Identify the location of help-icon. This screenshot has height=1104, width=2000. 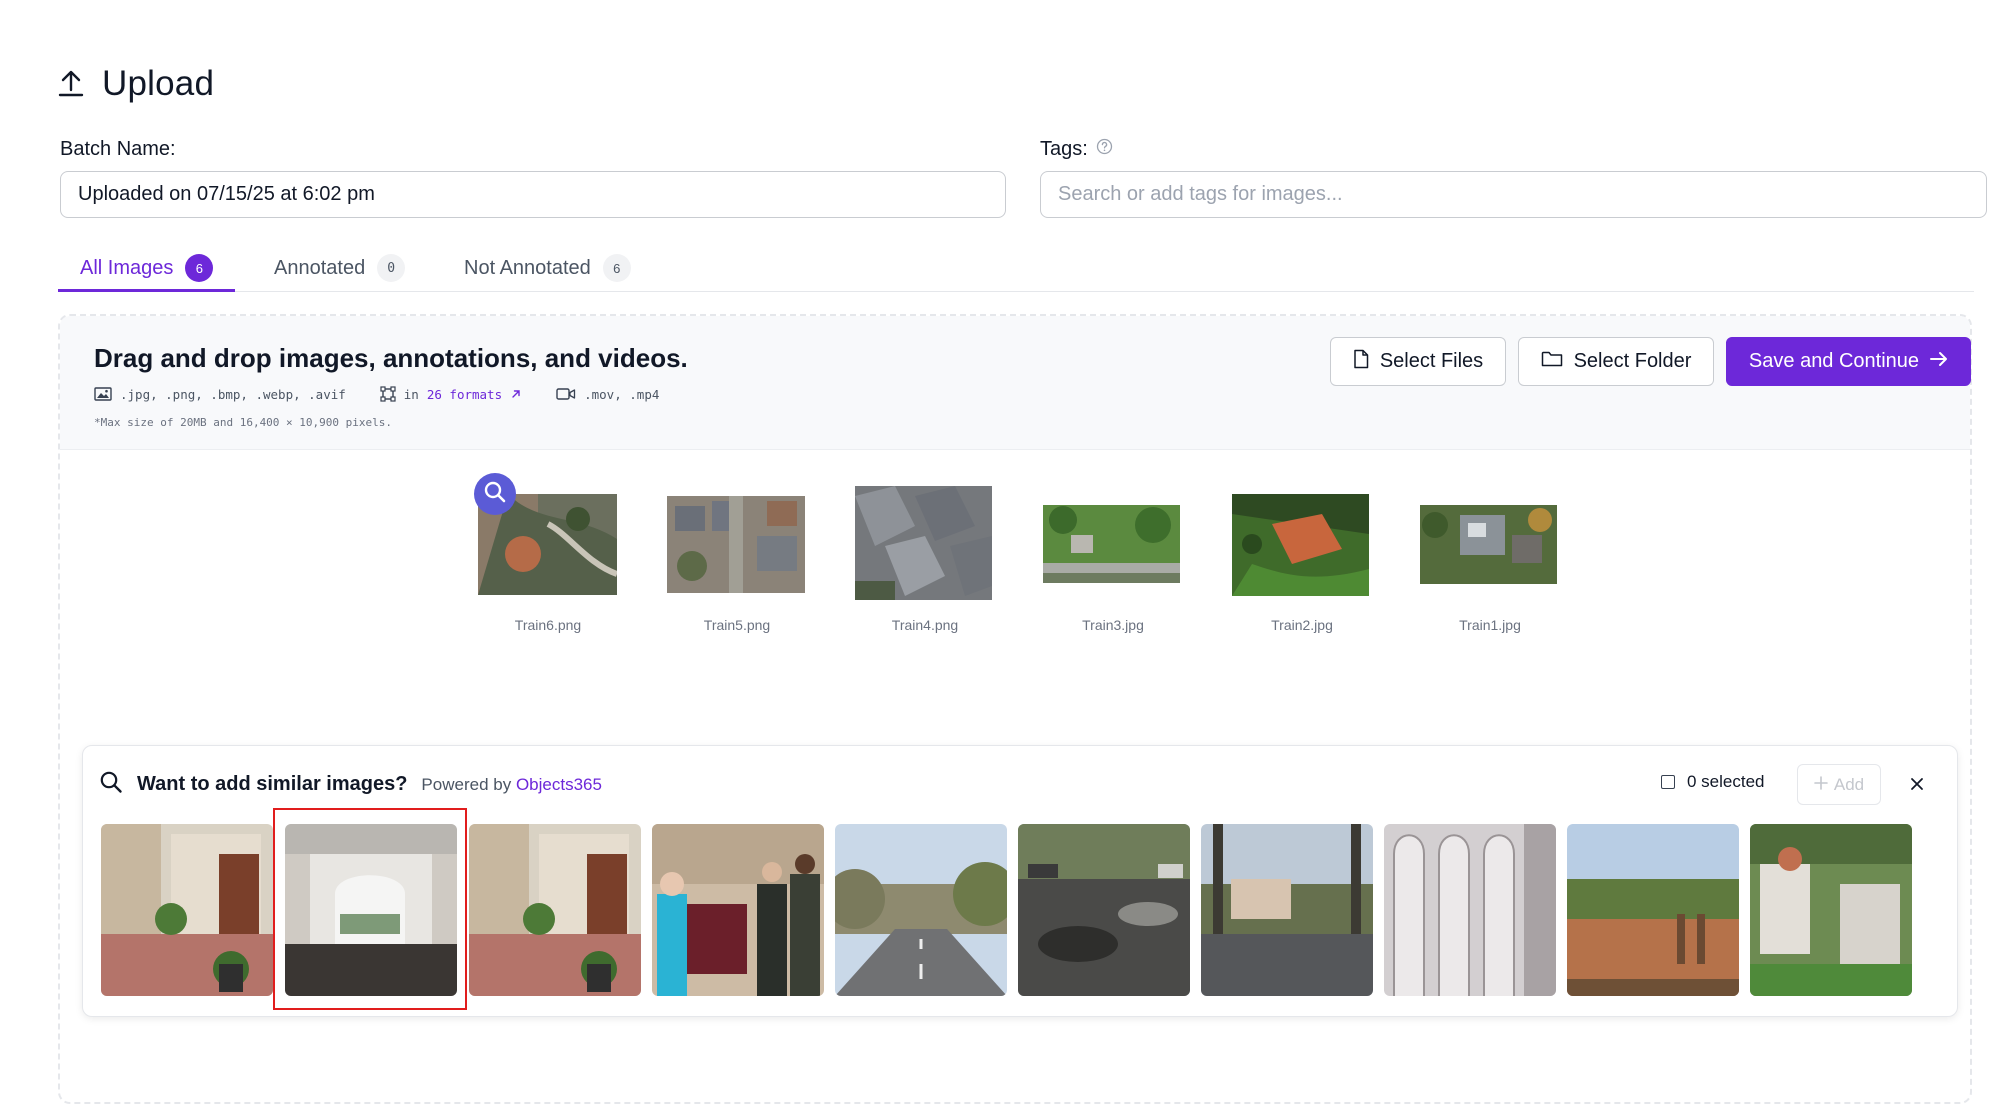
(1104, 149).